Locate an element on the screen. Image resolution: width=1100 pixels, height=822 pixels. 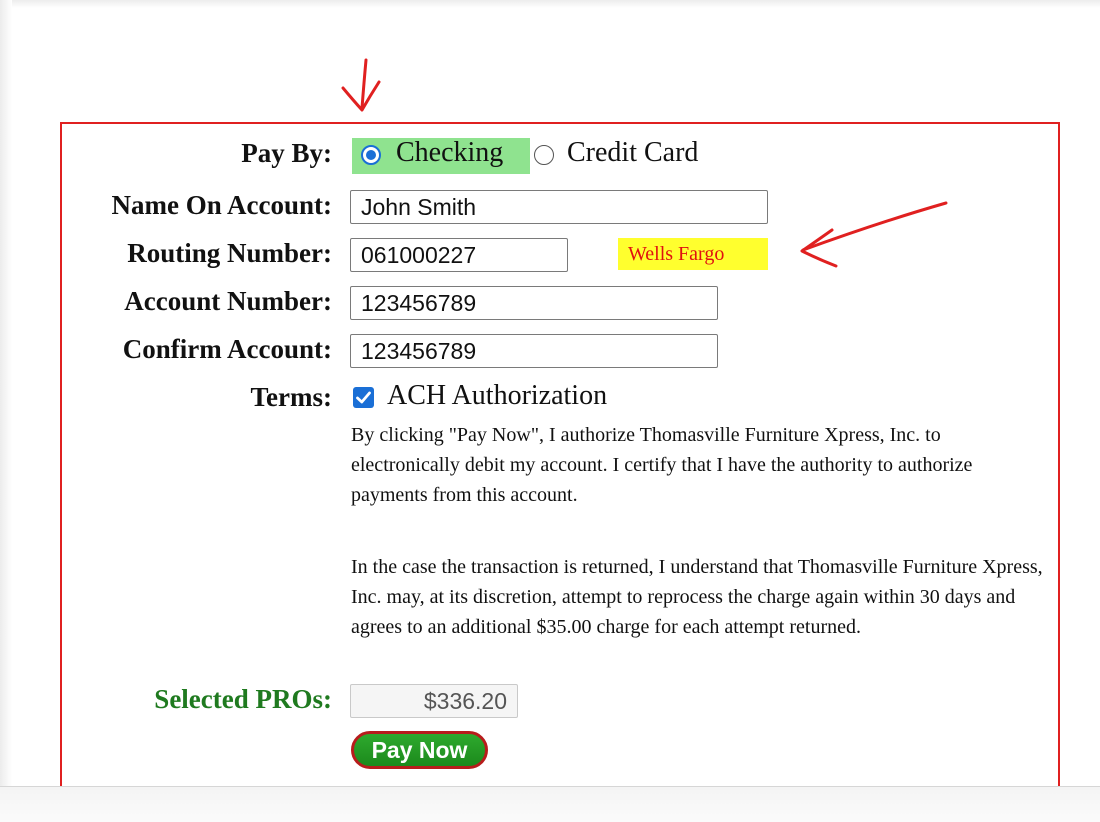
annotation-layer is located at coordinates (644, 163).